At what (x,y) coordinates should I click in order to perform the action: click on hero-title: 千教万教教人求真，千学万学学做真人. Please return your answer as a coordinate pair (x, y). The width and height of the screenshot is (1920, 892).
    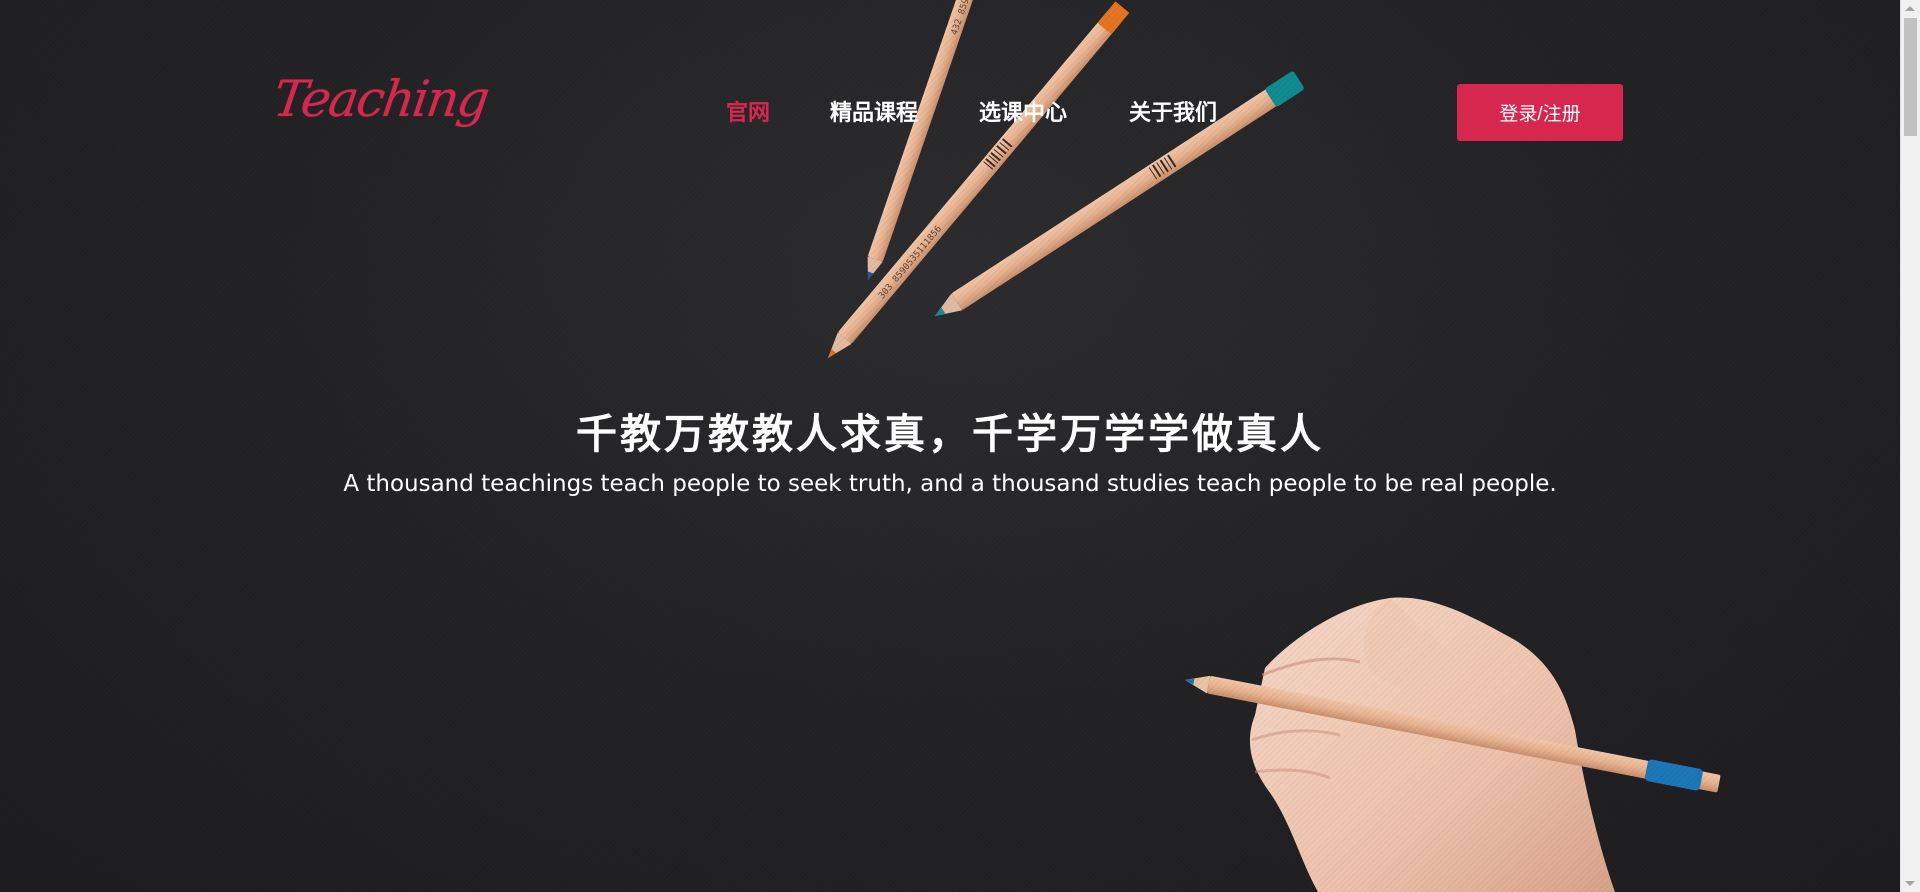
    Looking at the image, I should click on (950, 434).